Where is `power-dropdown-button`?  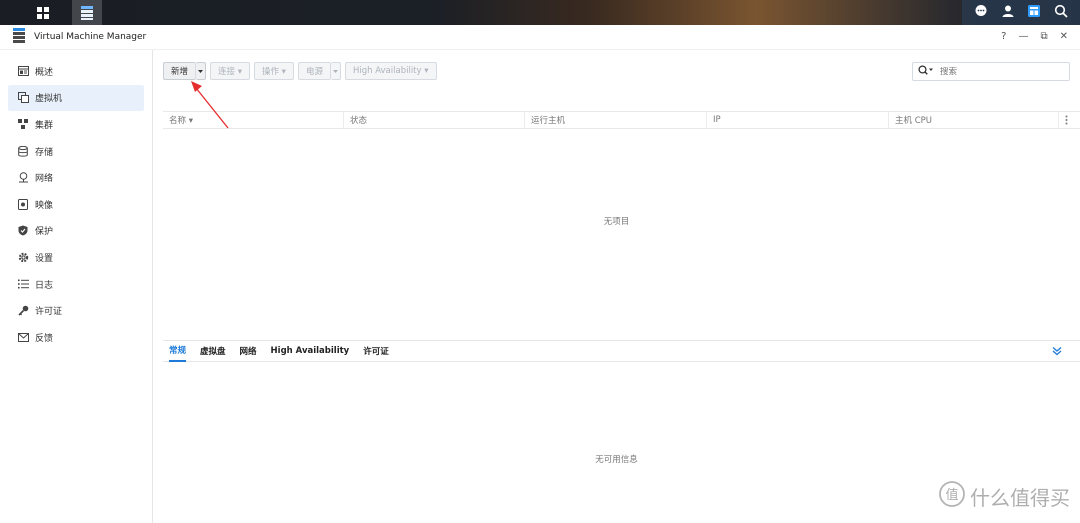 power-dropdown-button is located at coordinates (335, 71).